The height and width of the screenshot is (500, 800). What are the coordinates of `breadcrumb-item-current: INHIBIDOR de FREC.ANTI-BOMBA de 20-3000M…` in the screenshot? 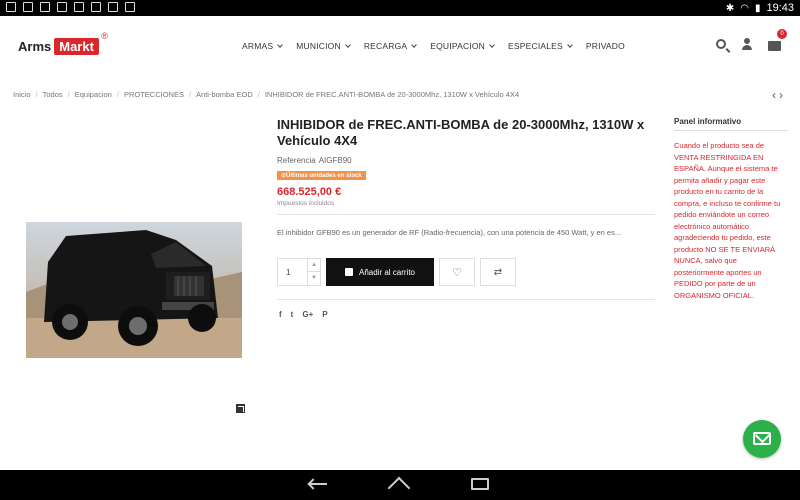 It's located at (392, 94).